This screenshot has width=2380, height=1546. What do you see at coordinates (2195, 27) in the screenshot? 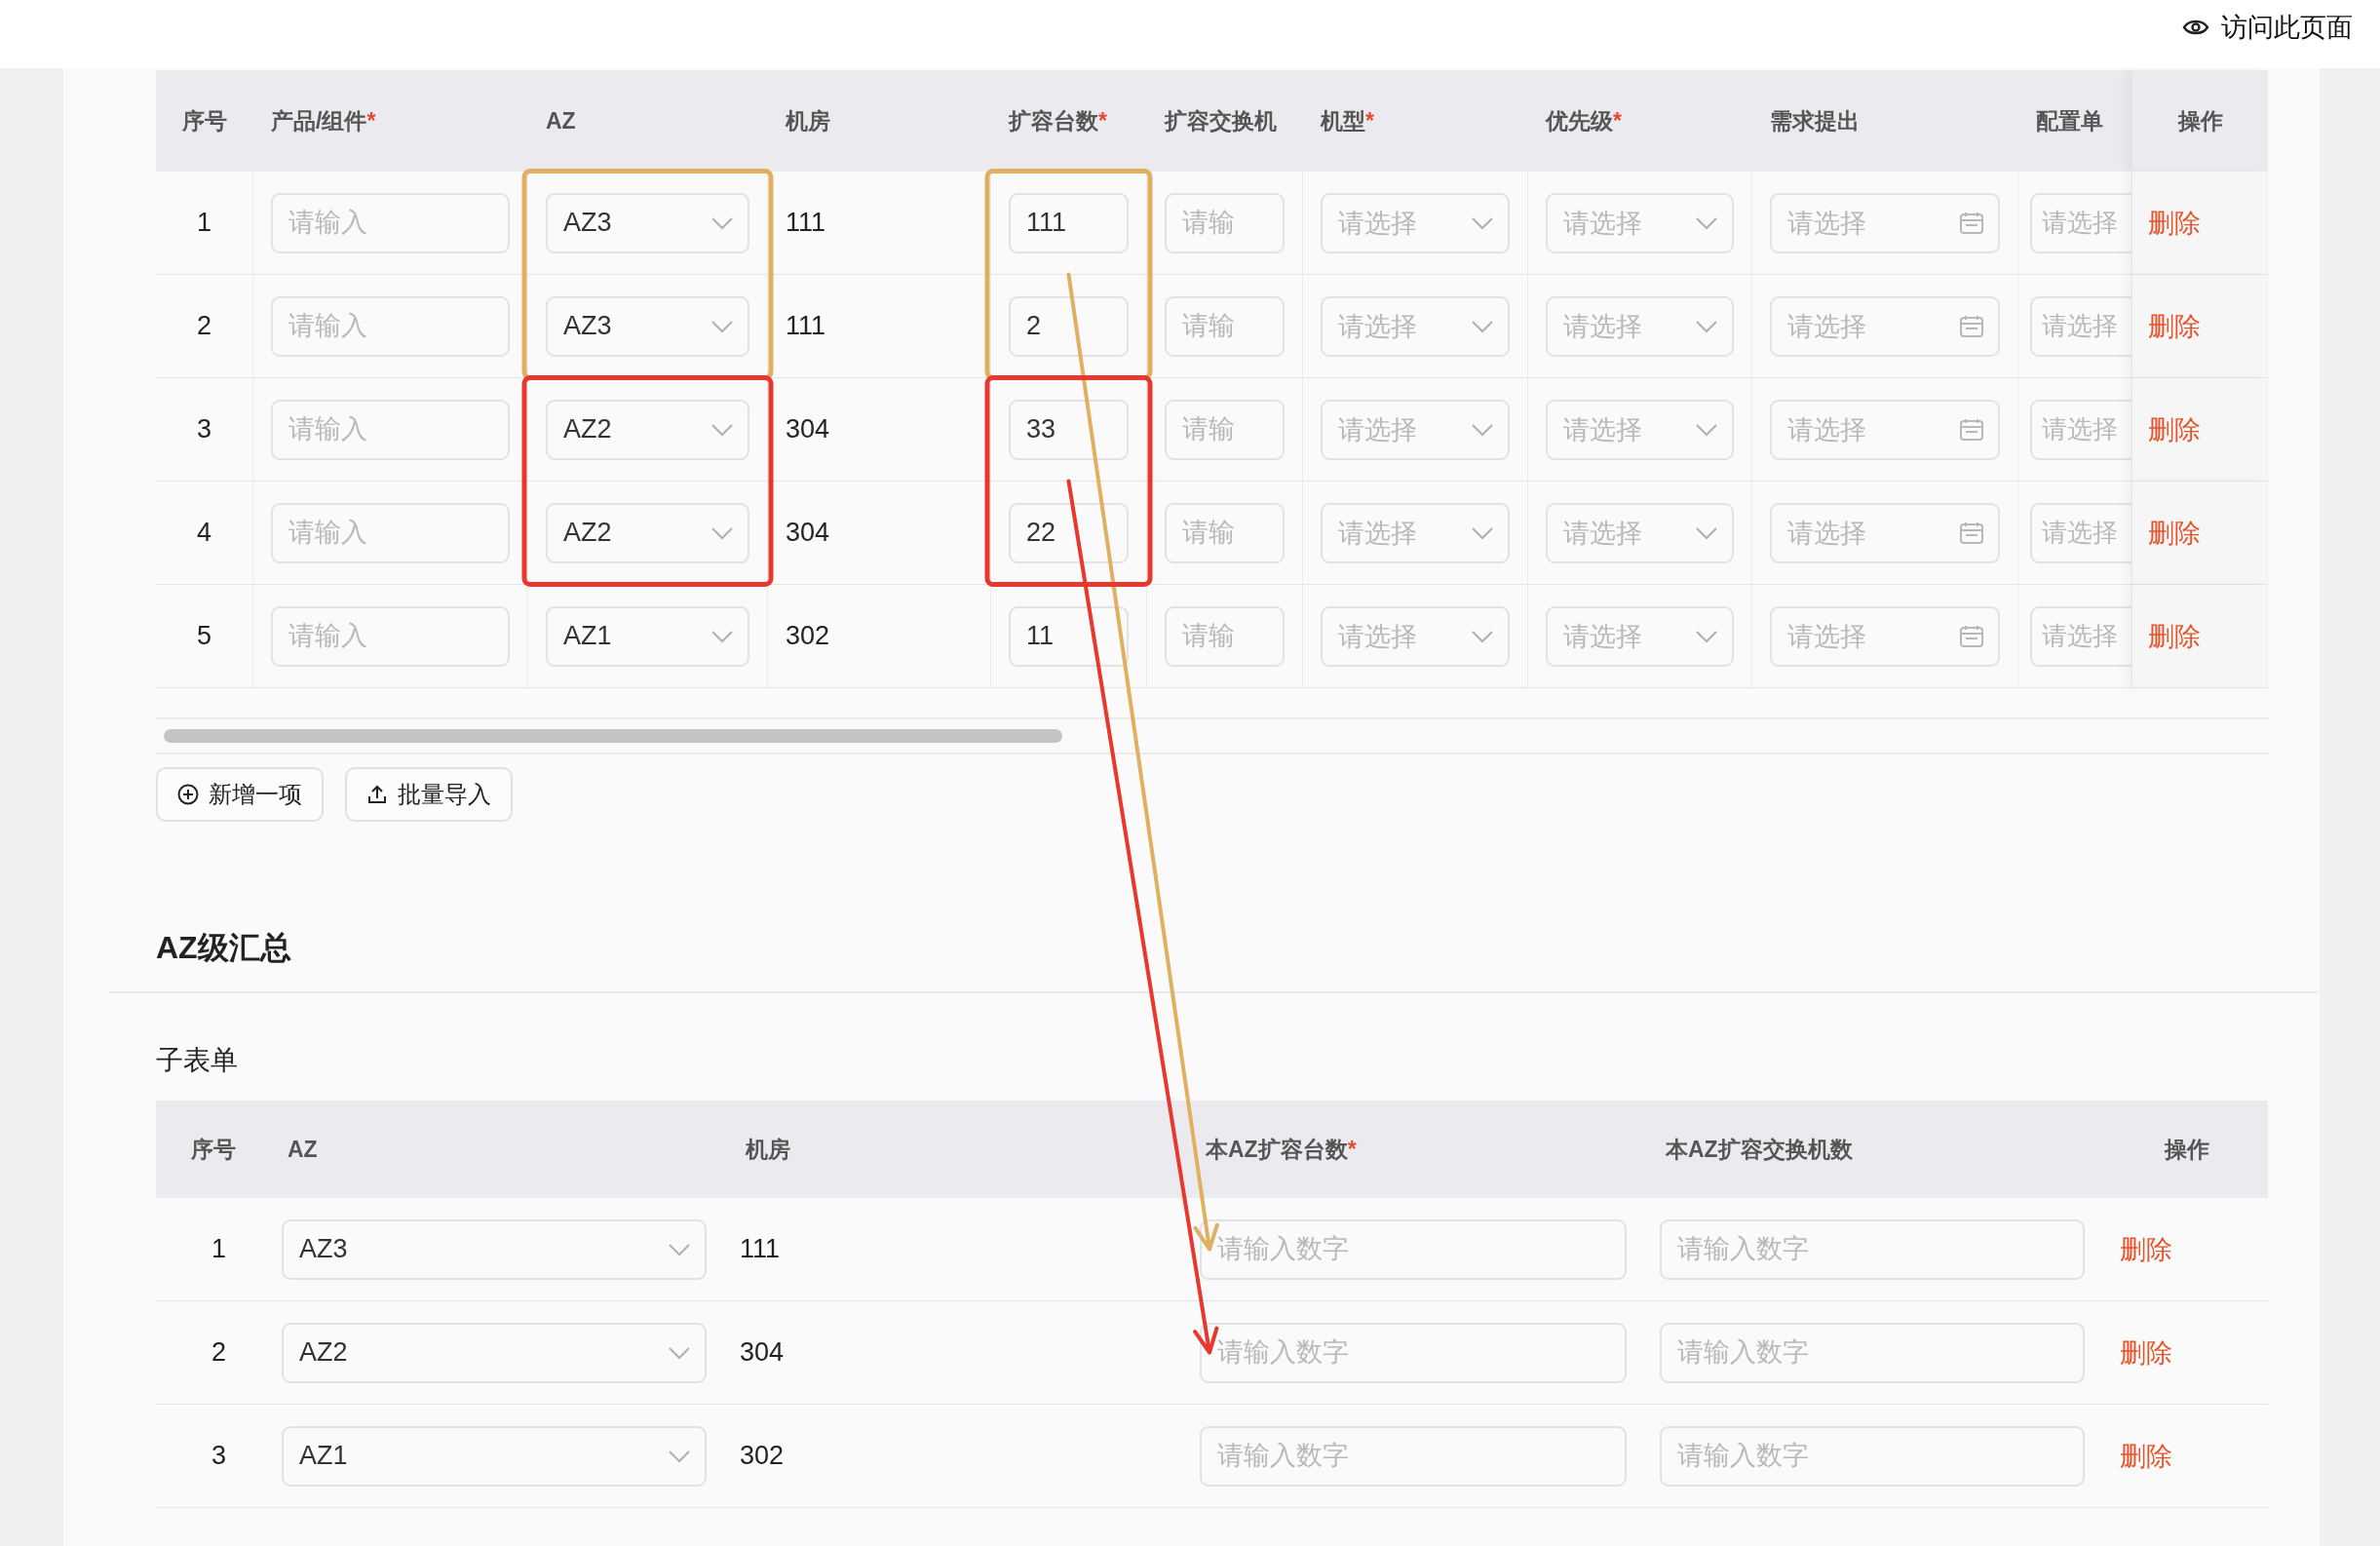
I see `eye-icon` at bounding box center [2195, 27].